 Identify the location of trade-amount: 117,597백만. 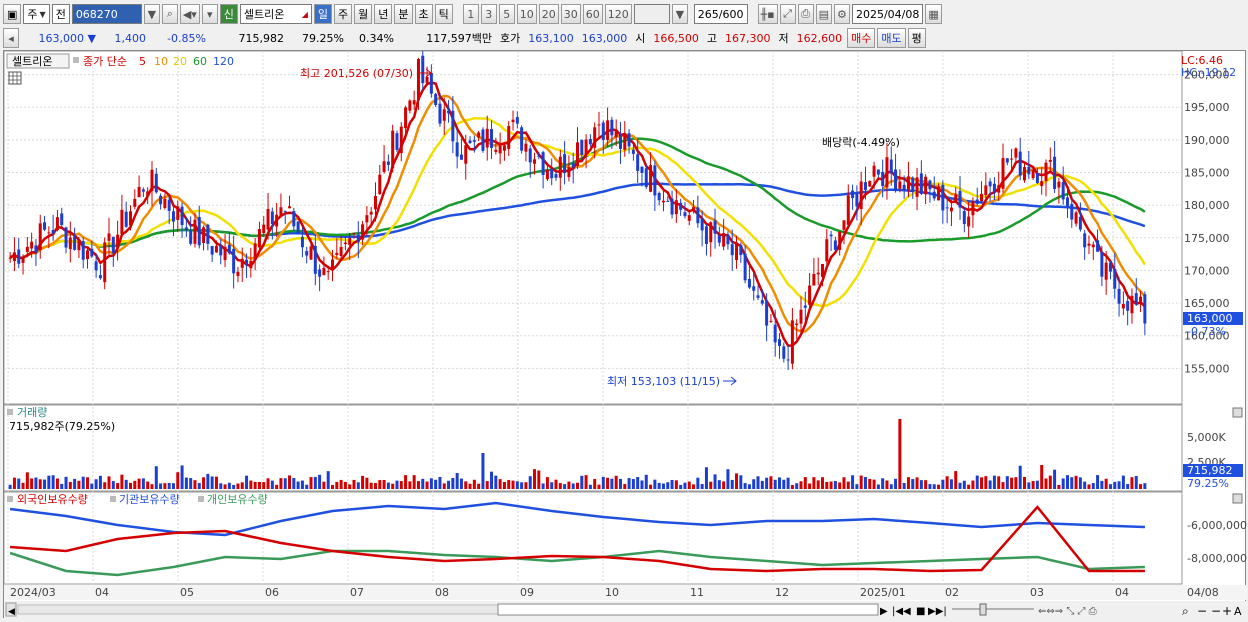
(459, 38).